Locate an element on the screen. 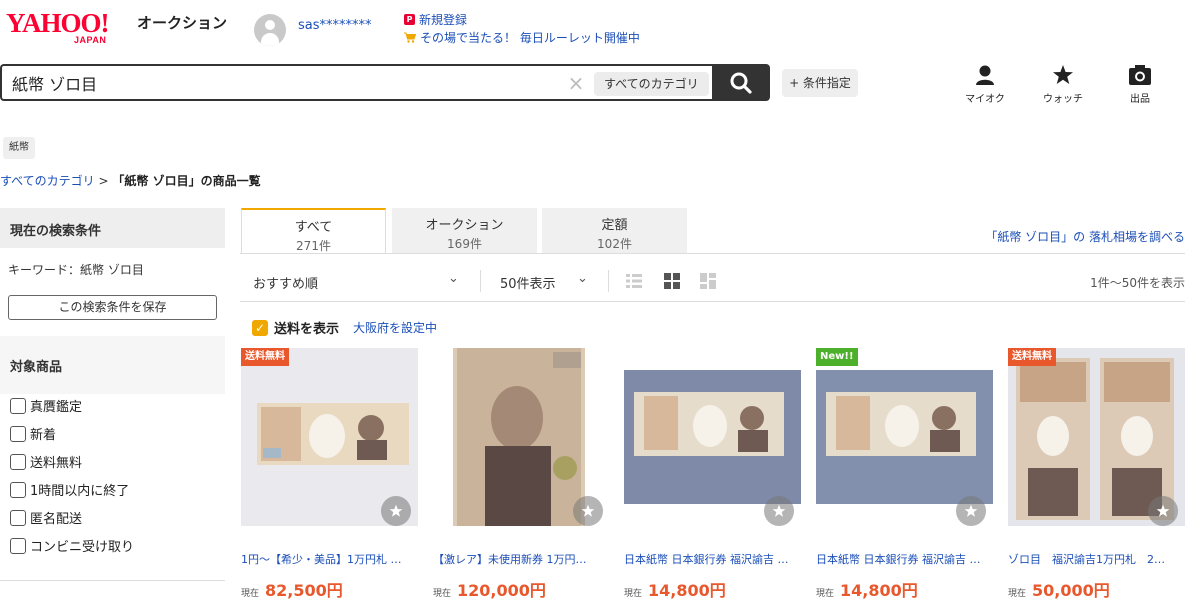  filter-label: 新着 is located at coordinates (43, 435).